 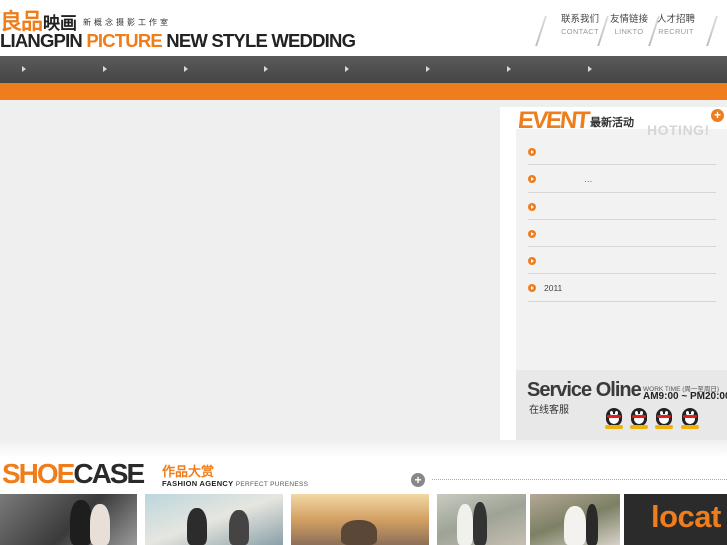 What do you see at coordinates (628, 19) in the screenshot?
I see `linkto-link-cn: 友情链接` at bounding box center [628, 19].